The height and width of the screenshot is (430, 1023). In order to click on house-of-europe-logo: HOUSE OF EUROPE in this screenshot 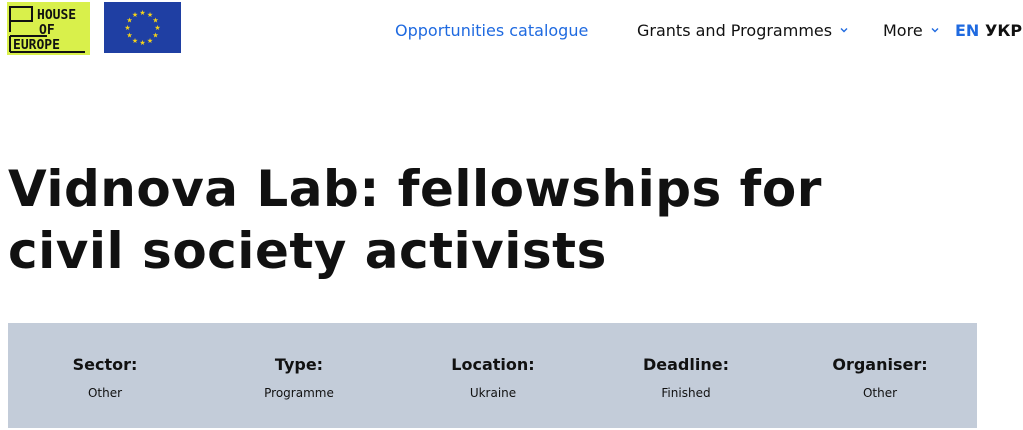, I will do `click(48, 28)`.